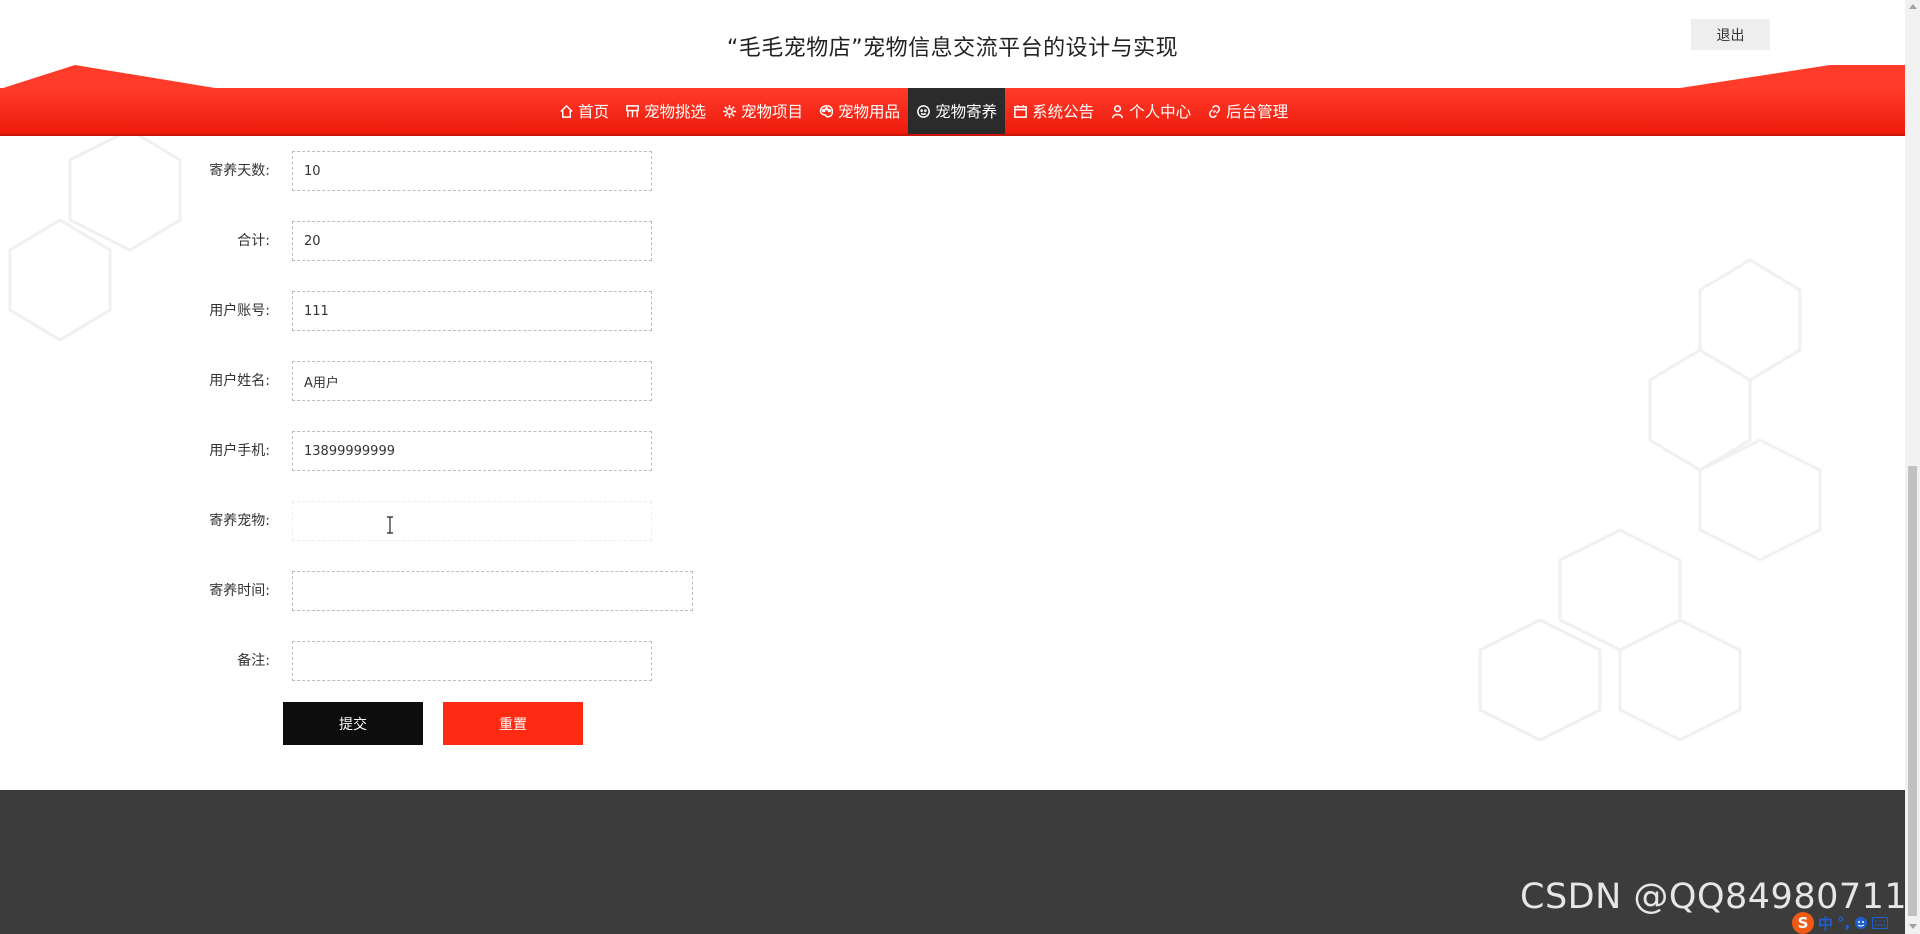 Image resolution: width=1920 pixels, height=934 pixels. Describe the element at coordinates (513, 723) in the screenshot. I see `reset-button: 重置` at that location.